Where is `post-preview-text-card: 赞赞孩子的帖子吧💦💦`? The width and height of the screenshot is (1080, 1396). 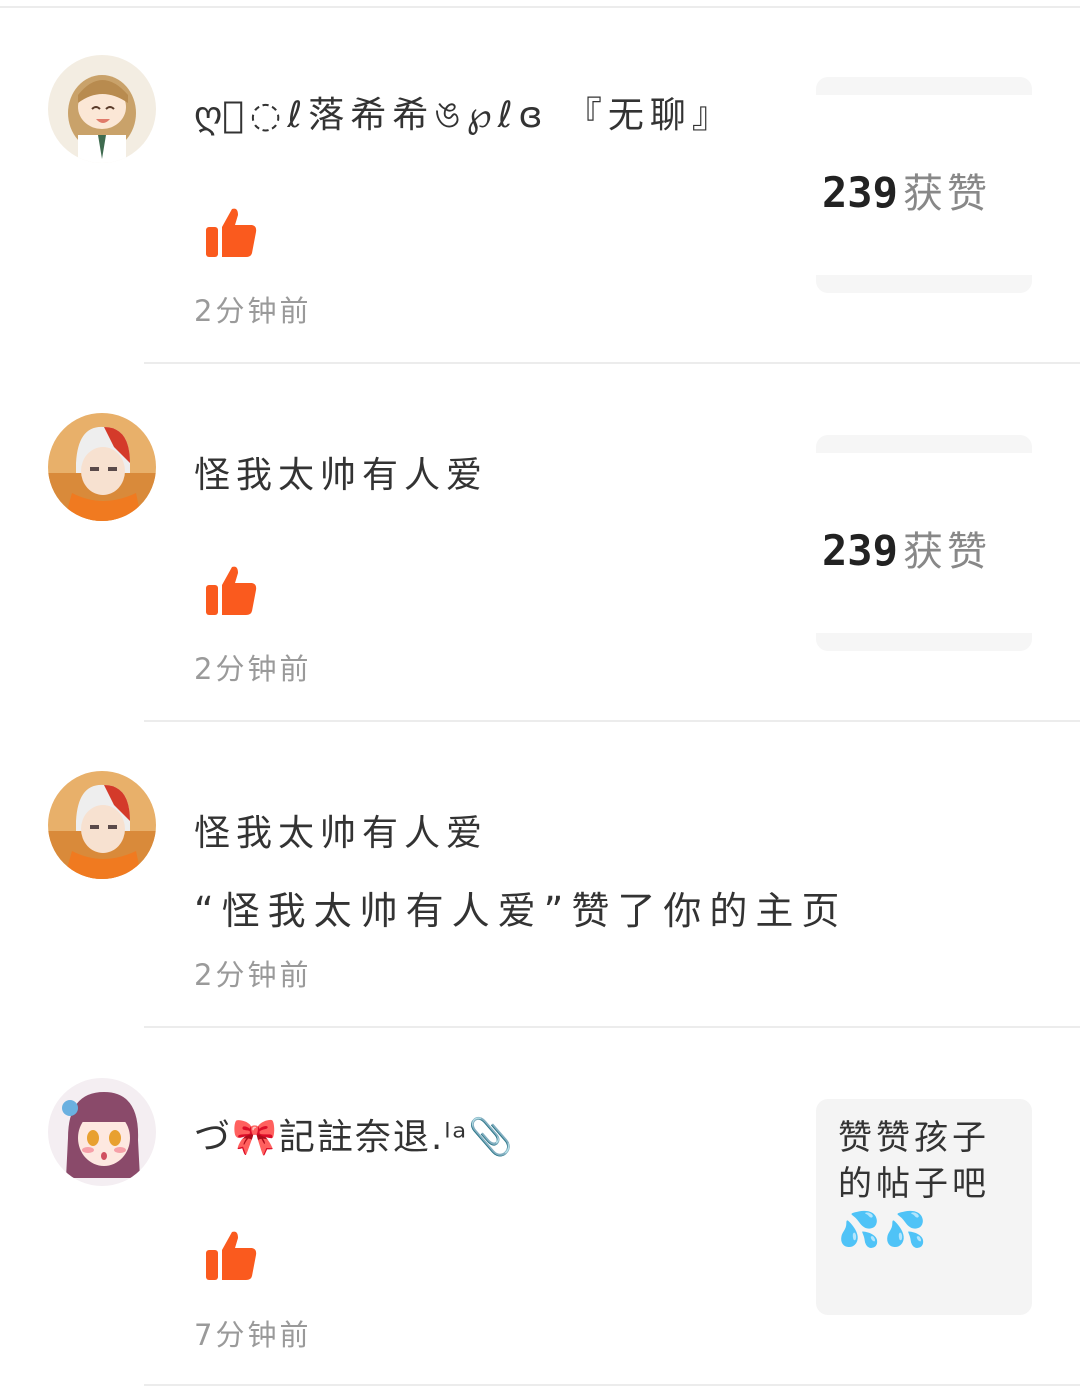 post-preview-text-card: 赞赞孩子的帖子吧💦💦 is located at coordinates (924, 1207).